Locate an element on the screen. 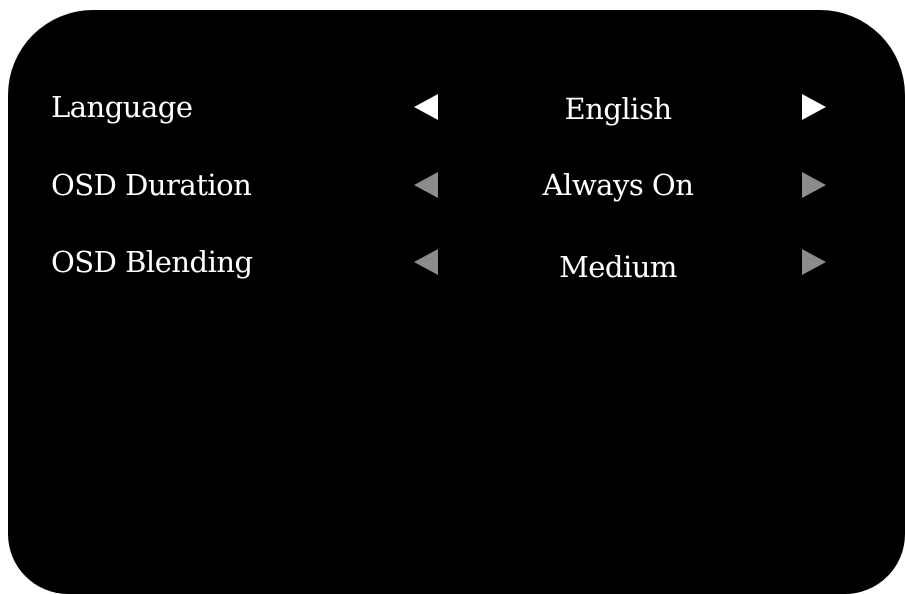 Image resolution: width=905 pixels, height=594 pixels. osd-duration-value: Always On is located at coordinates (618, 185).